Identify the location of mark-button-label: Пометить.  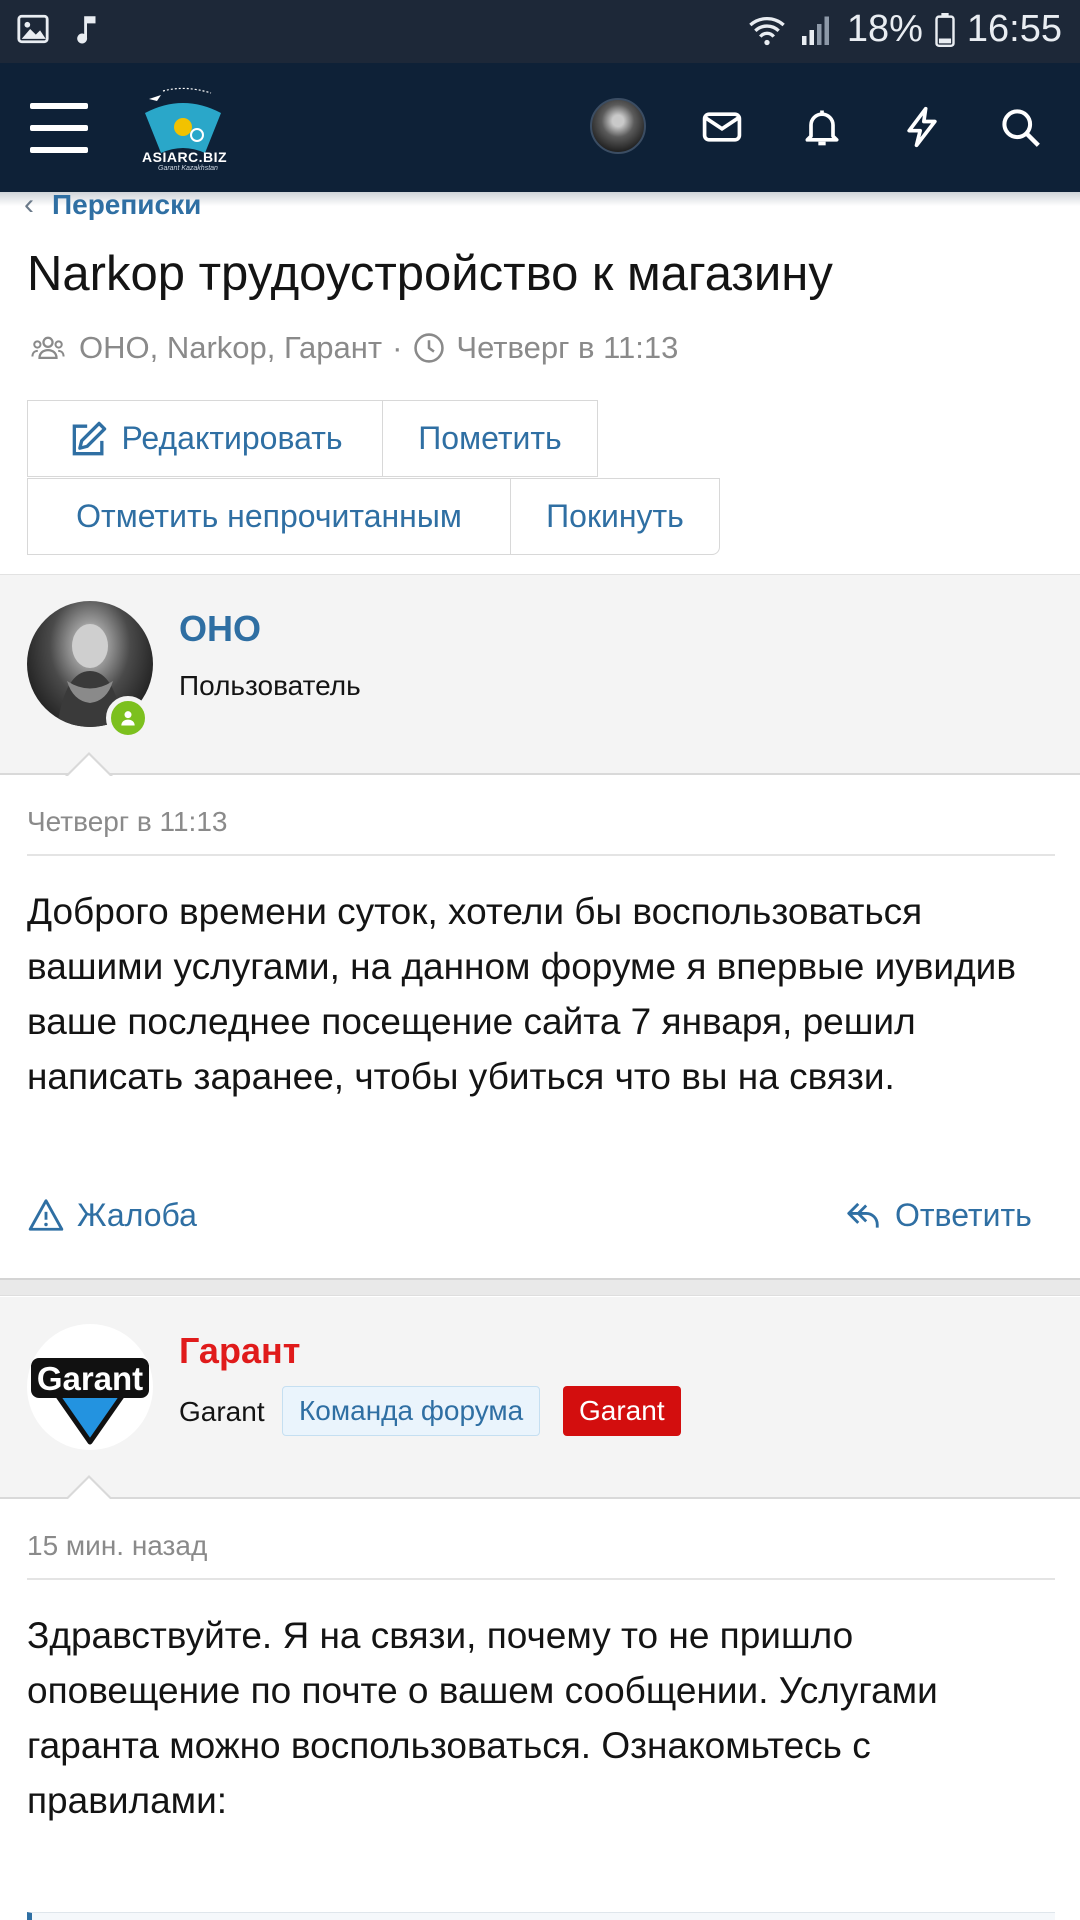
(490, 438).